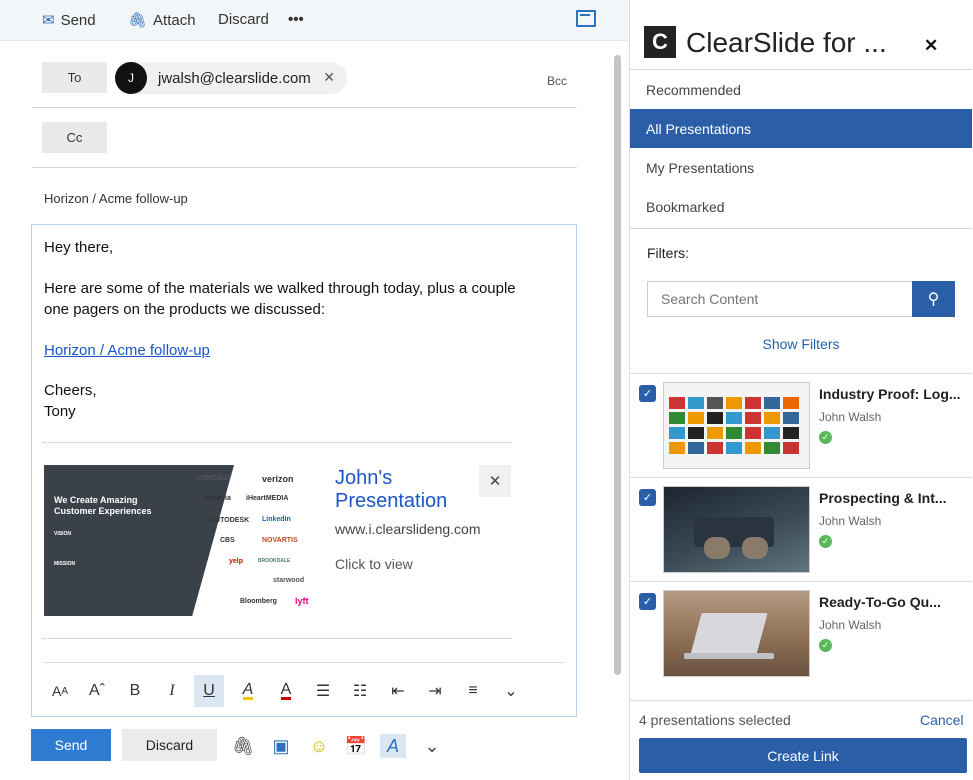 The image size is (973, 780). What do you see at coordinates (801, 700) in the screenshot?
I see `footer-divider` at bounding box center [801, 700].